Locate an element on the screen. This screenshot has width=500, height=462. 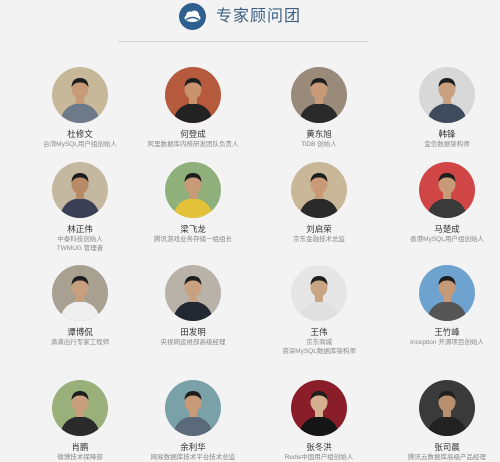
expert-name: 梁飞龙 is located at coordinates (193, 229).